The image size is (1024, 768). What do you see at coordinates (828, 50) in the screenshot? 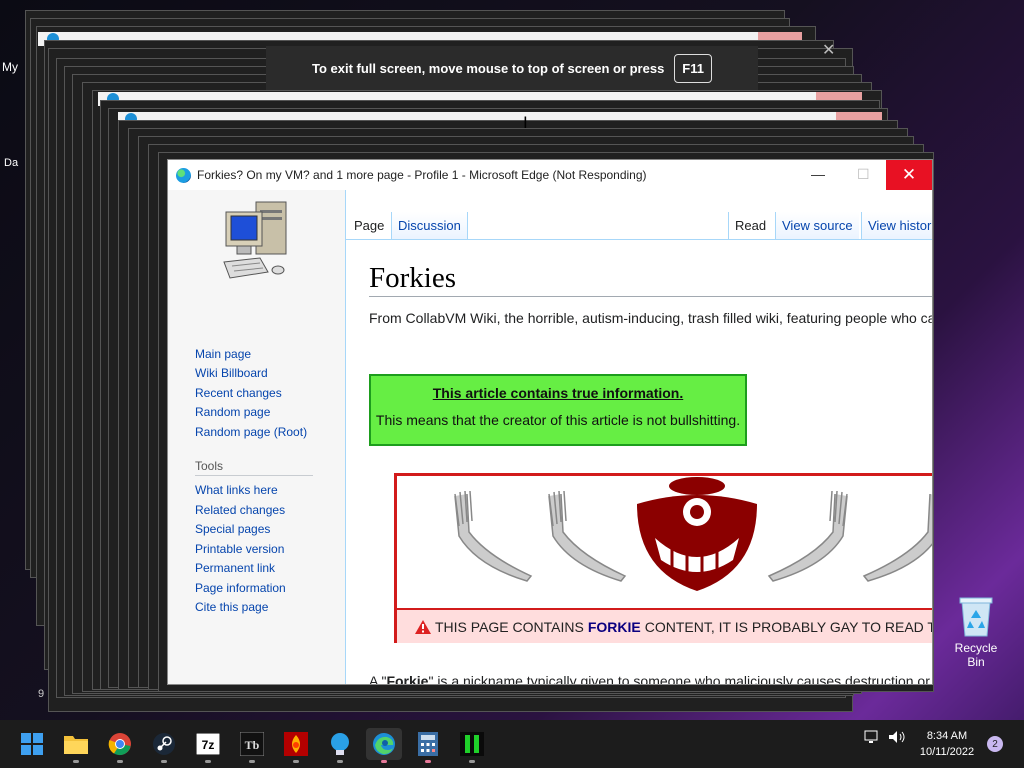
I see `close-icon: ✕` at bounding box center [828, 50].